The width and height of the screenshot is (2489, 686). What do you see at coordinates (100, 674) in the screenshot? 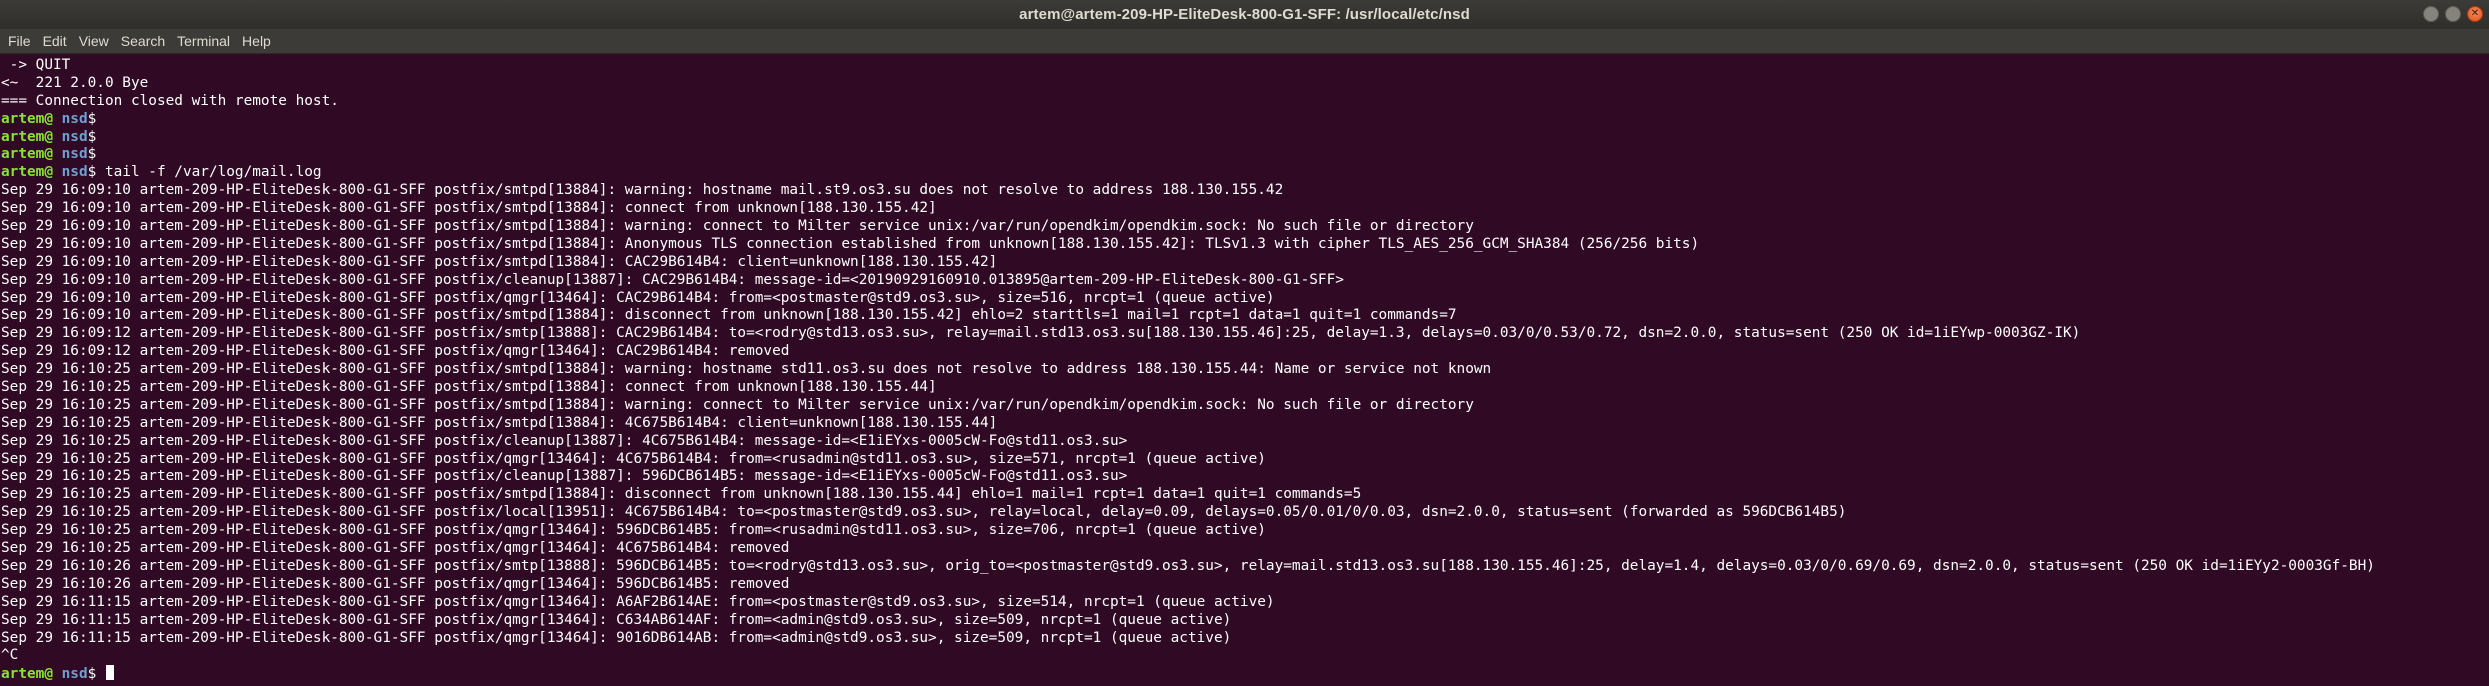
I see `prompt-command` at bounding box center [100, 674].